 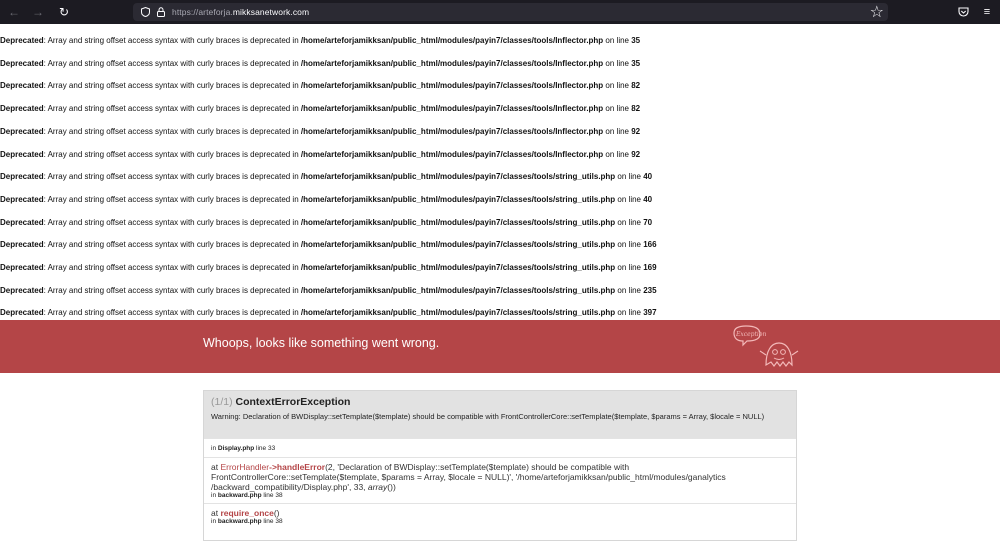 What do you see at coordinates (243, 448) in the screenshot?
I see `trace-location: in Display.php line 33` at bounding box center [243, 448].